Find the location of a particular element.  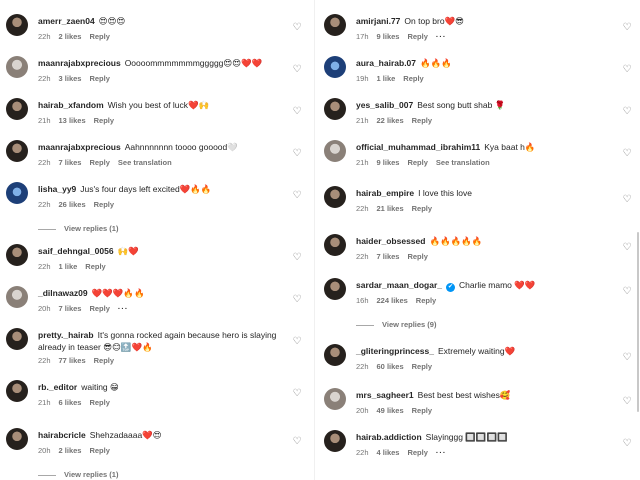

likes-count: 49 likes is located at coordinates (390, 410).